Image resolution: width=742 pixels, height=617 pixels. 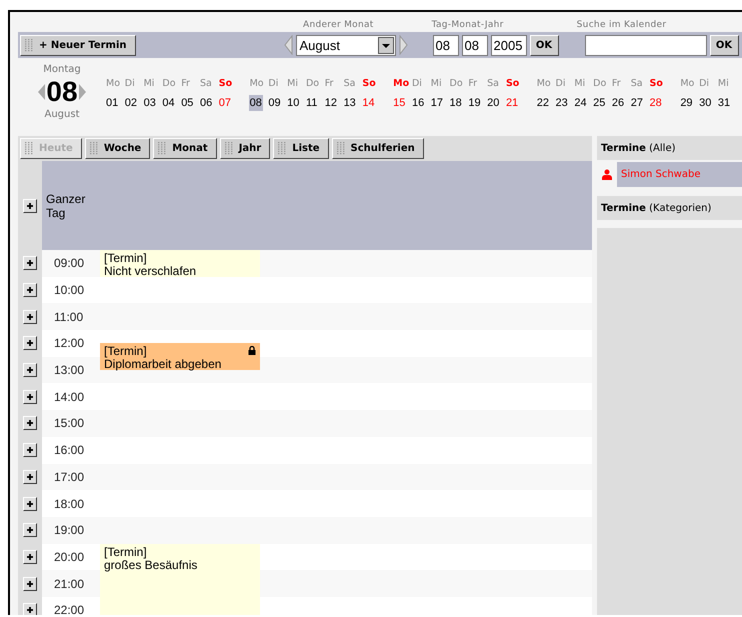 I want to click on calendar-day: 13, so click(x=349, y=103).